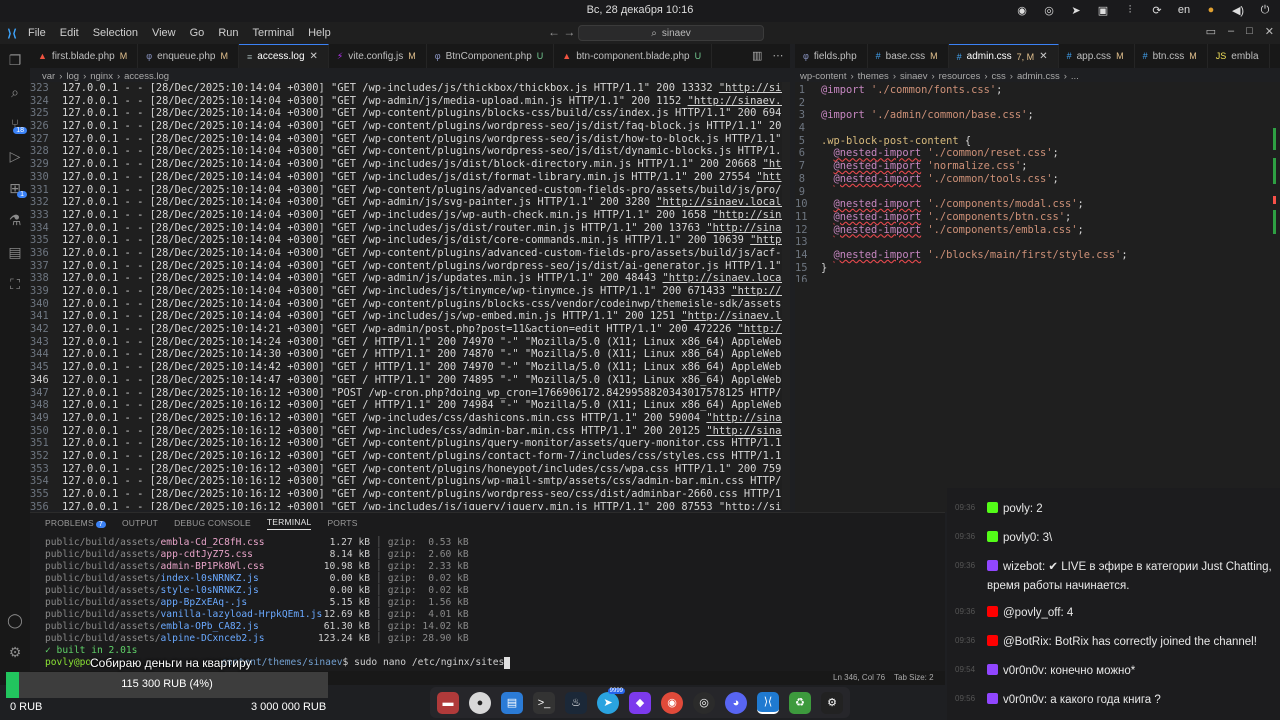  I want to click on panel-tab-debug-console: DEBUG CONSOLE, so click(212, 523).